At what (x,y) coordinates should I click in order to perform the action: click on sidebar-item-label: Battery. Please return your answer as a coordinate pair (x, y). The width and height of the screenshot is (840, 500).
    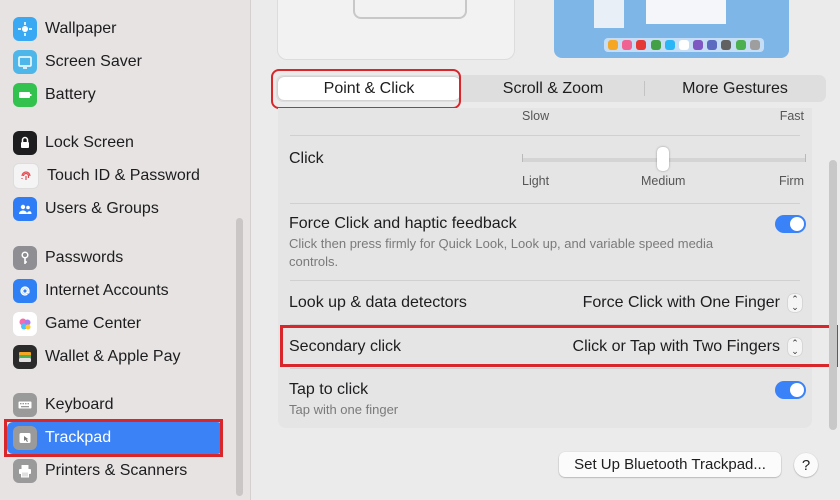
    Looking at the image, I should click on (70, 94).